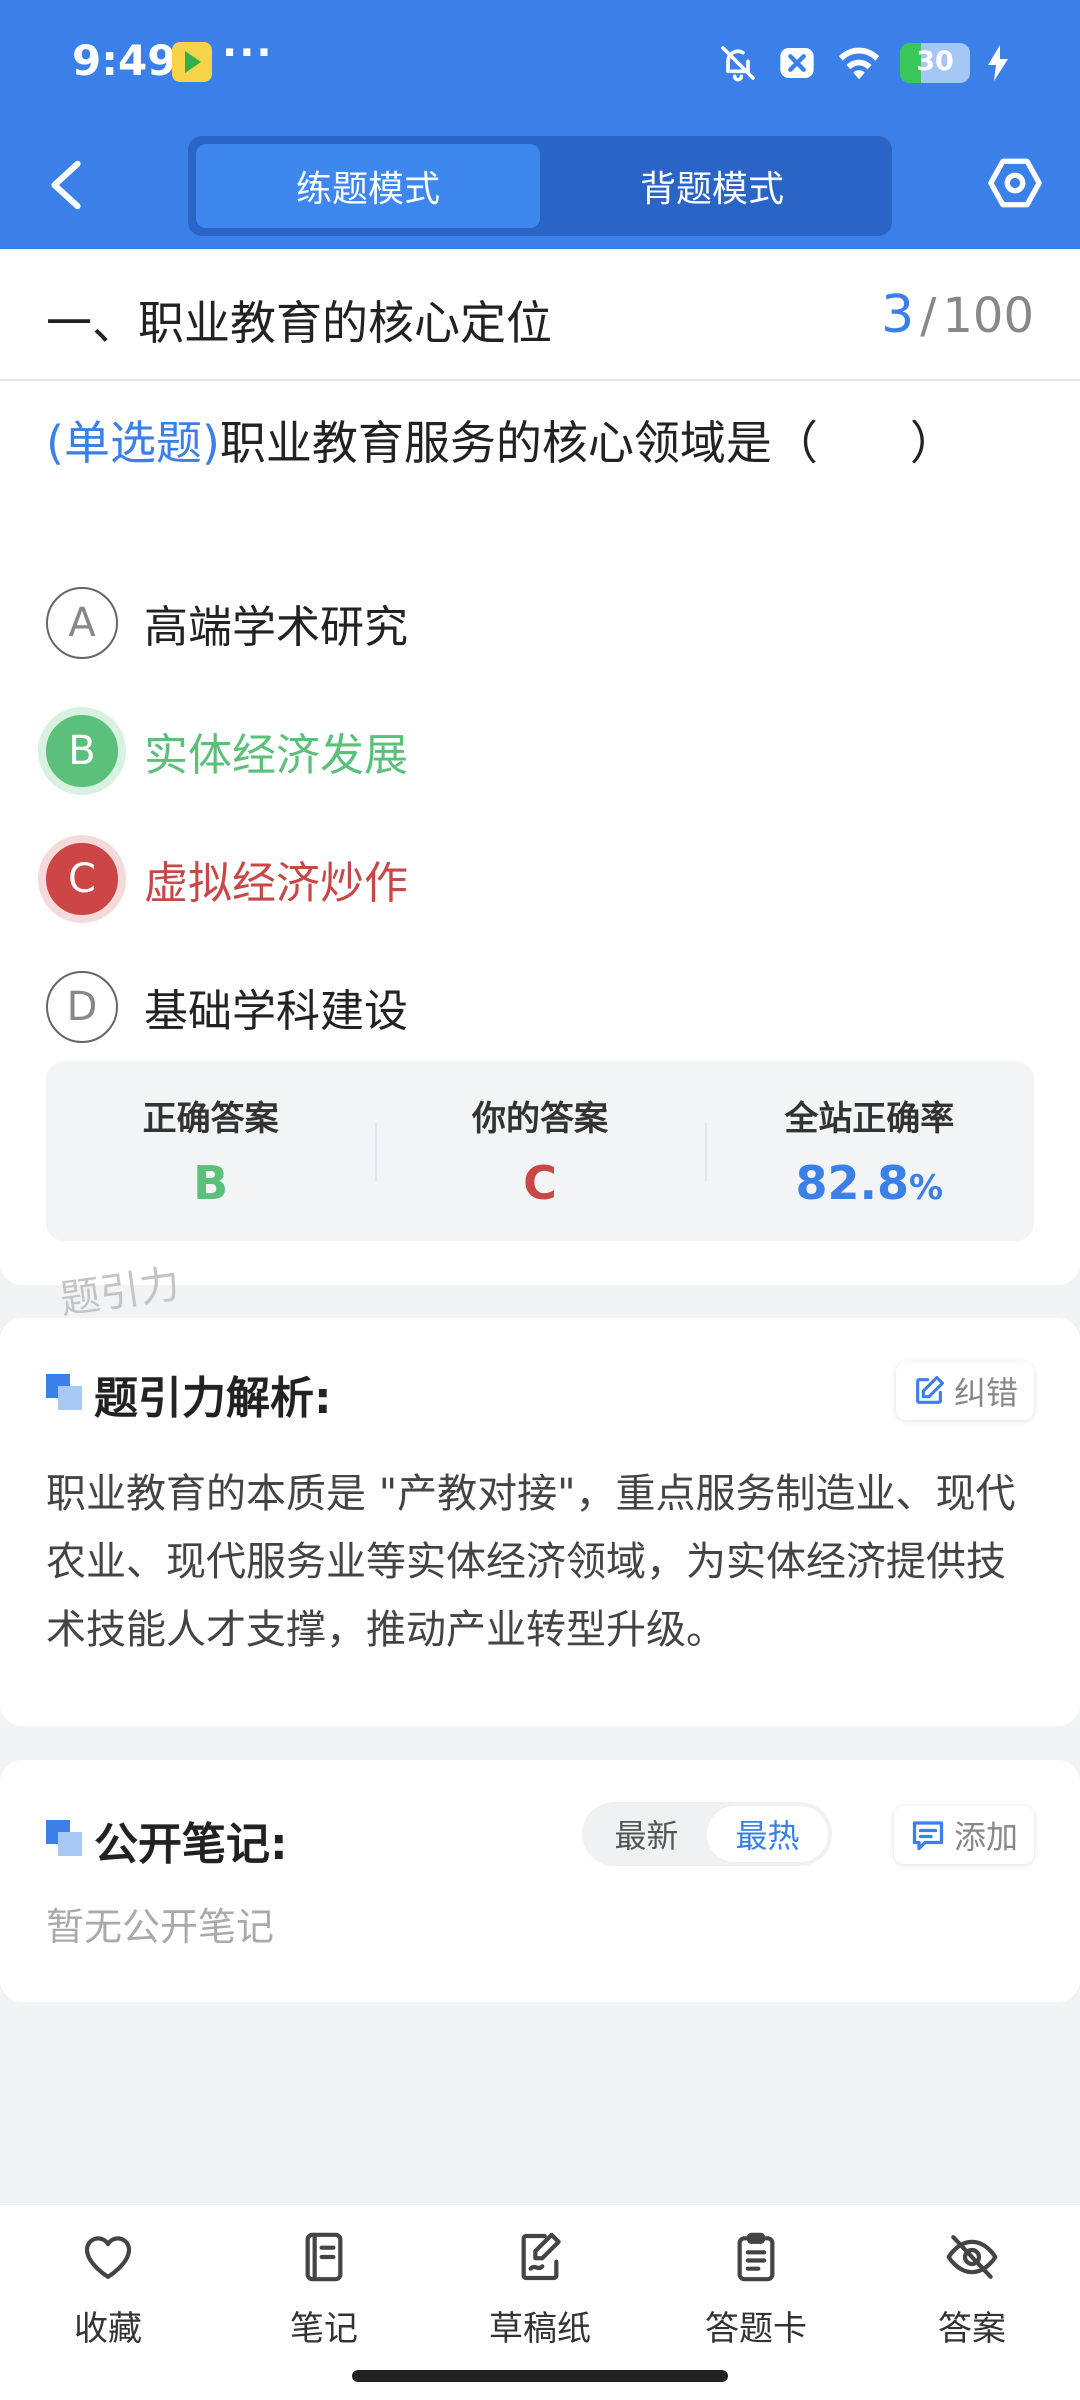 The height and width of the screenshot is (2400, 1080). Describe the element at coordinates (368, 186) in the screenshot. I see `tab-practice-mode: 练题模式` at that location.